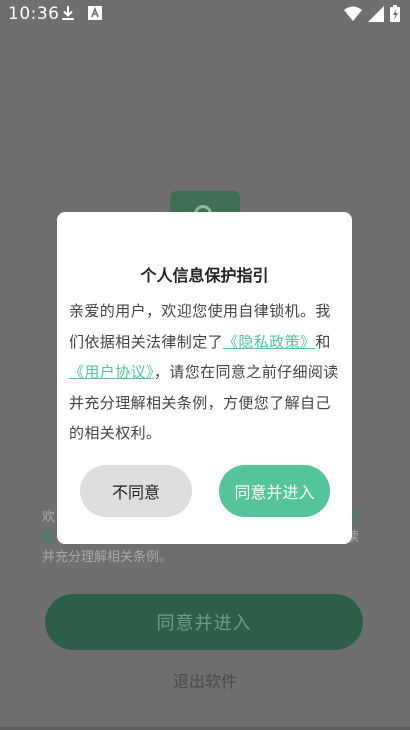 Image resolution: width=410 pixels, height=730 pixels. Describe the element at coordinates (48, 537) in the screenshot. I see `notice-privacy-link: 私` at that location.